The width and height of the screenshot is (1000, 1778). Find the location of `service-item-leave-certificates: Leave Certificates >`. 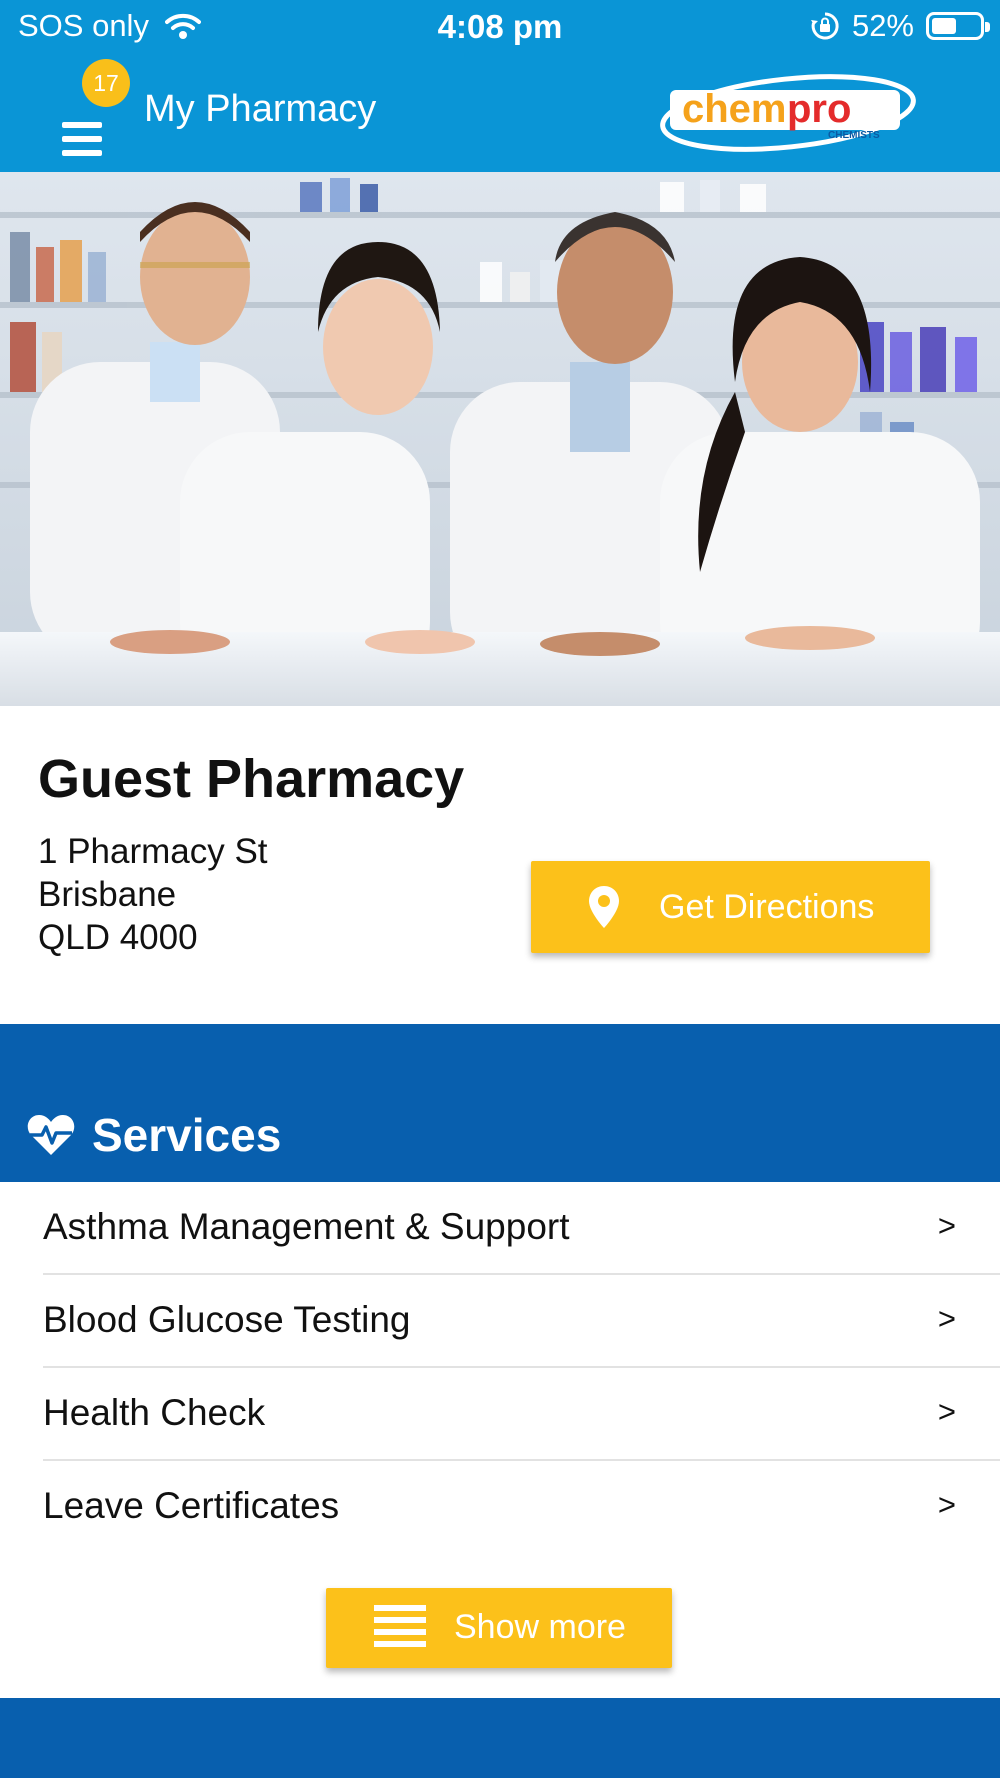

service-item-leave-certificates: Leave Certificates > is located at coordinates (521, 1507).